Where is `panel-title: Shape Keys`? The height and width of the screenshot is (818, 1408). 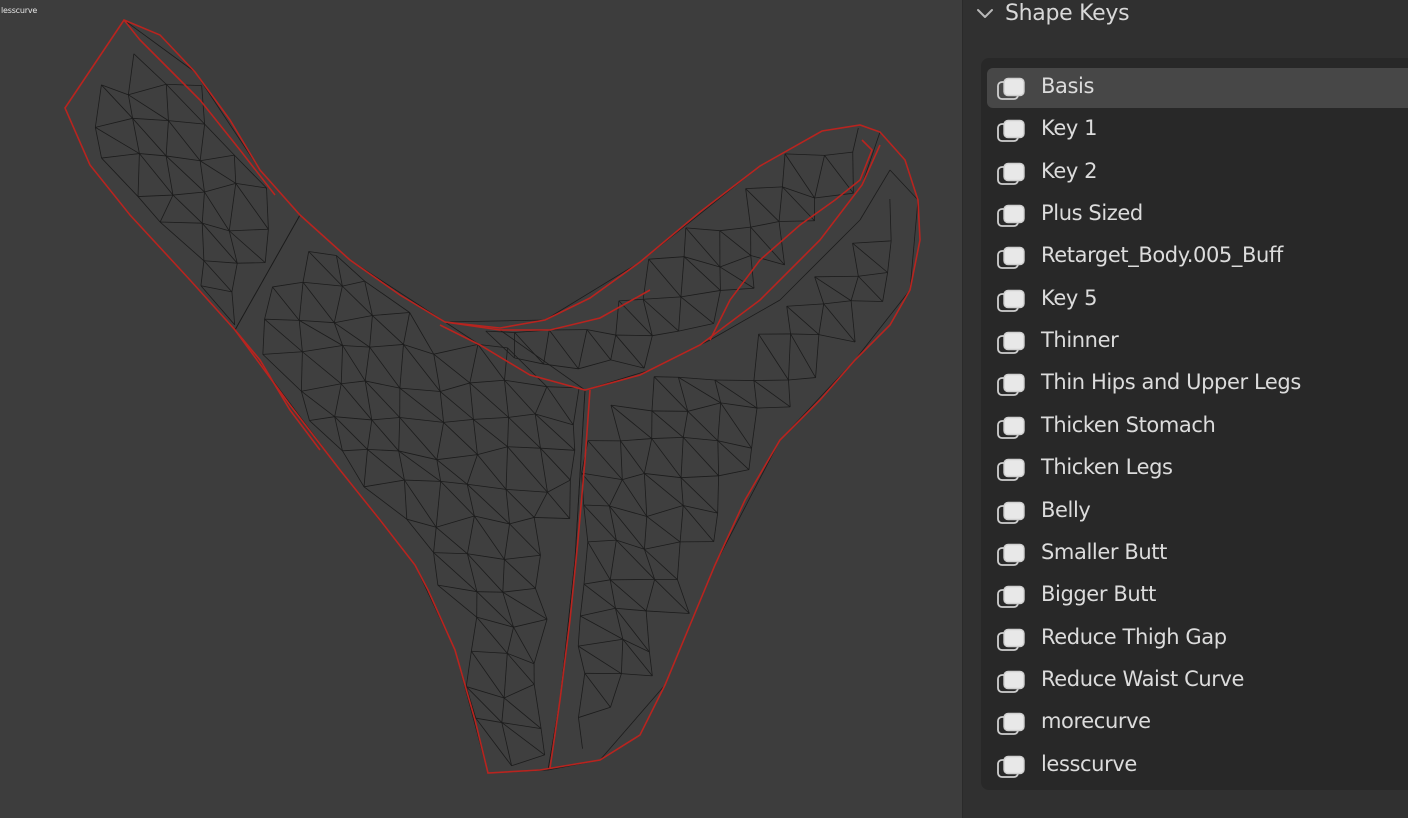
panel-title: Shape Keys is located at coordinates (1067, 13).